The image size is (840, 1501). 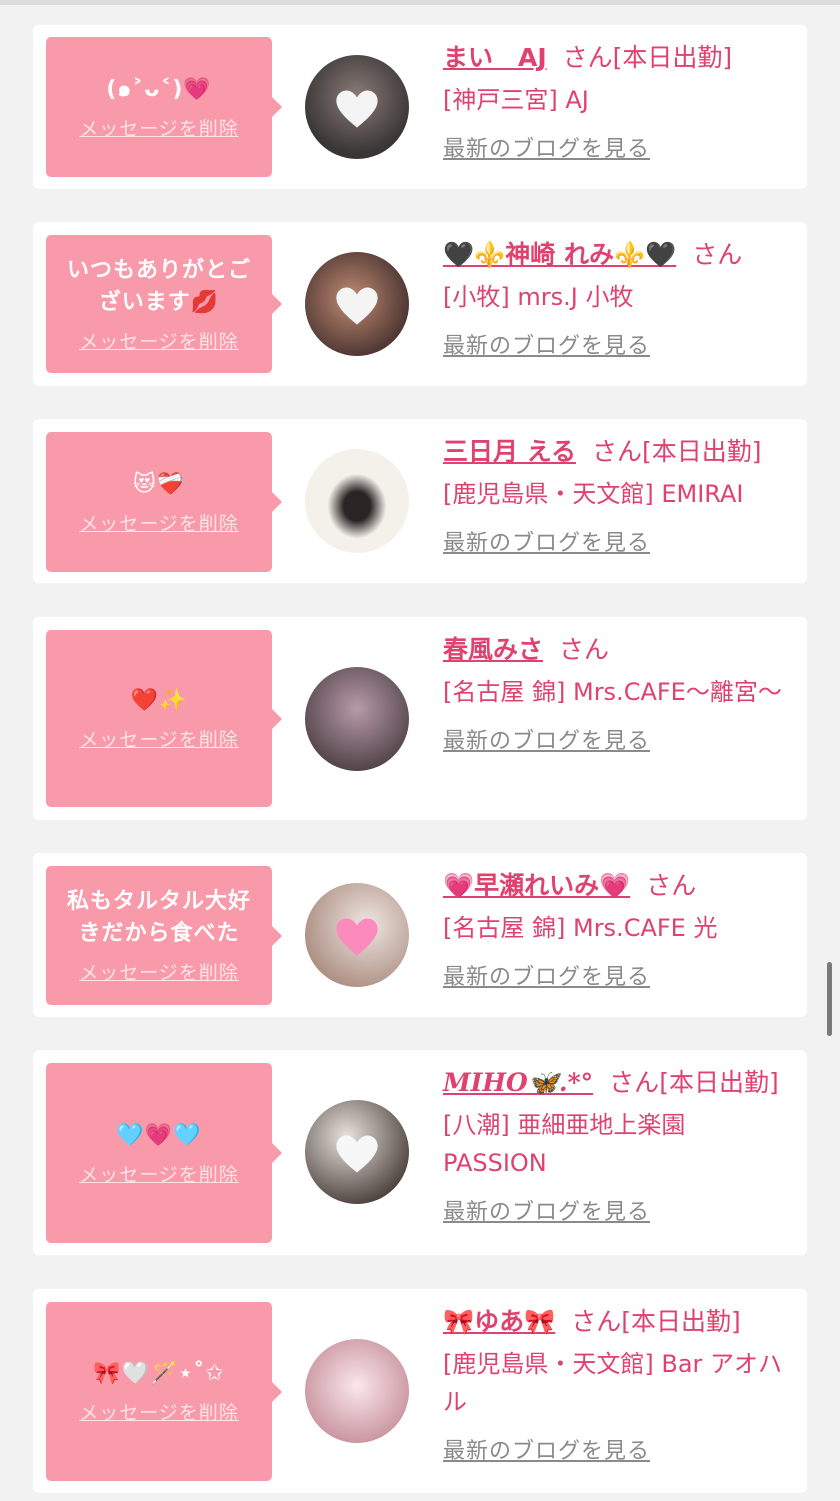 I want to click on message-bubble: いつもありがとございます💋 メッセージを削除, so click(x=164, y=304).